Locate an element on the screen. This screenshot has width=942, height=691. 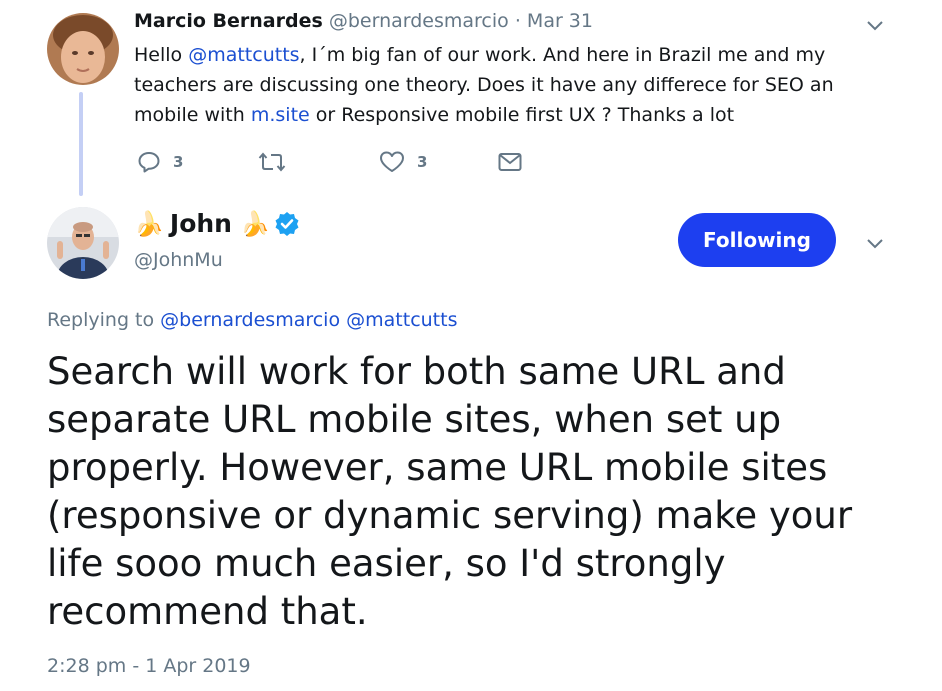
main-author-name-row: 🍌 John 🍌 is located at coordinates (217, 223).